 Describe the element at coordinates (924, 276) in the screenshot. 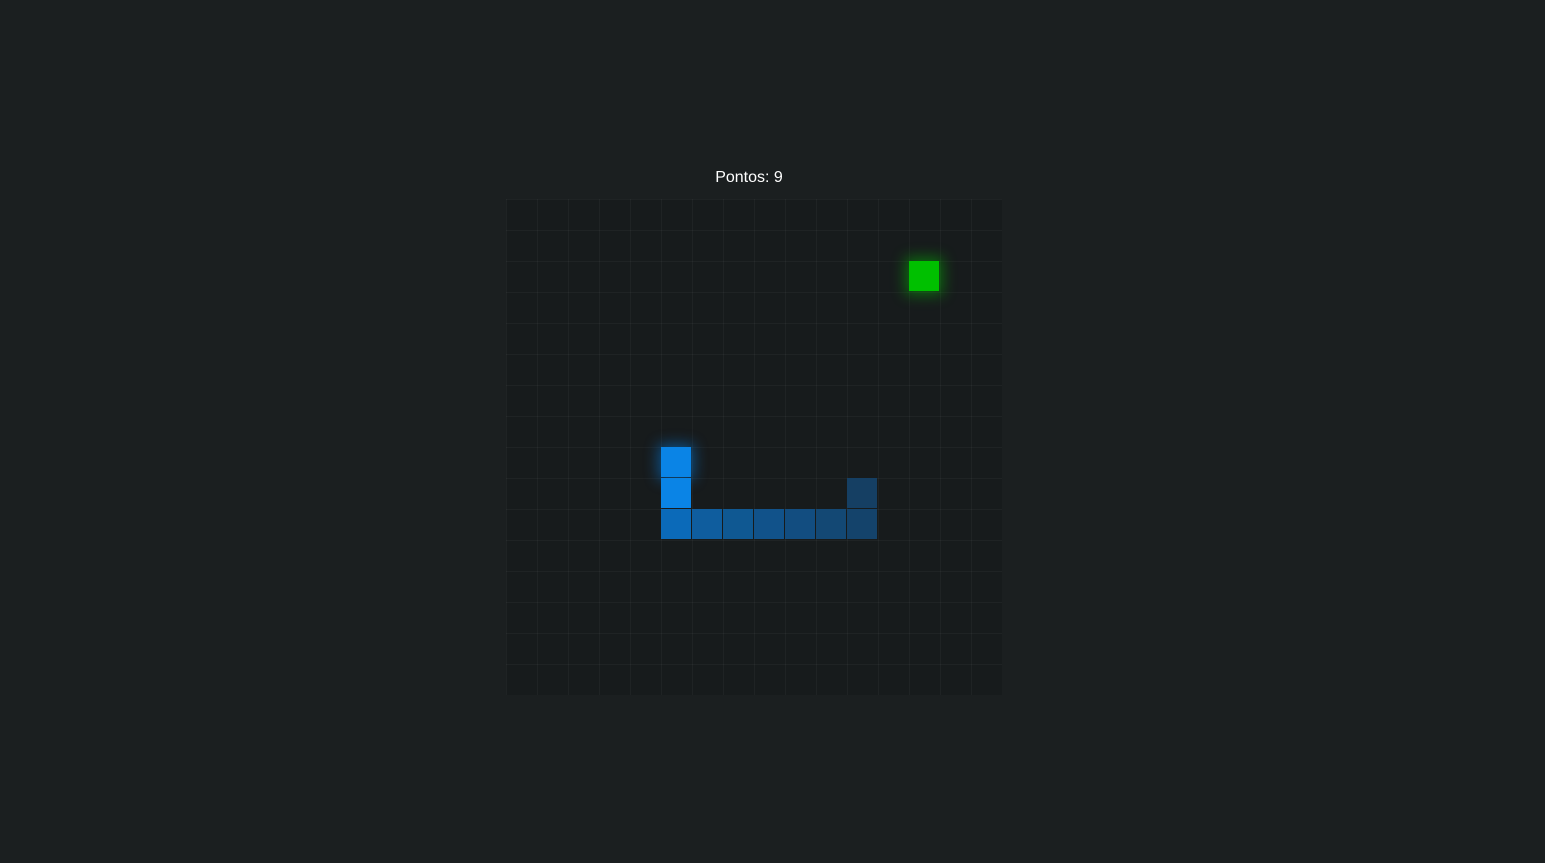

I see `food-pellet` at that location.